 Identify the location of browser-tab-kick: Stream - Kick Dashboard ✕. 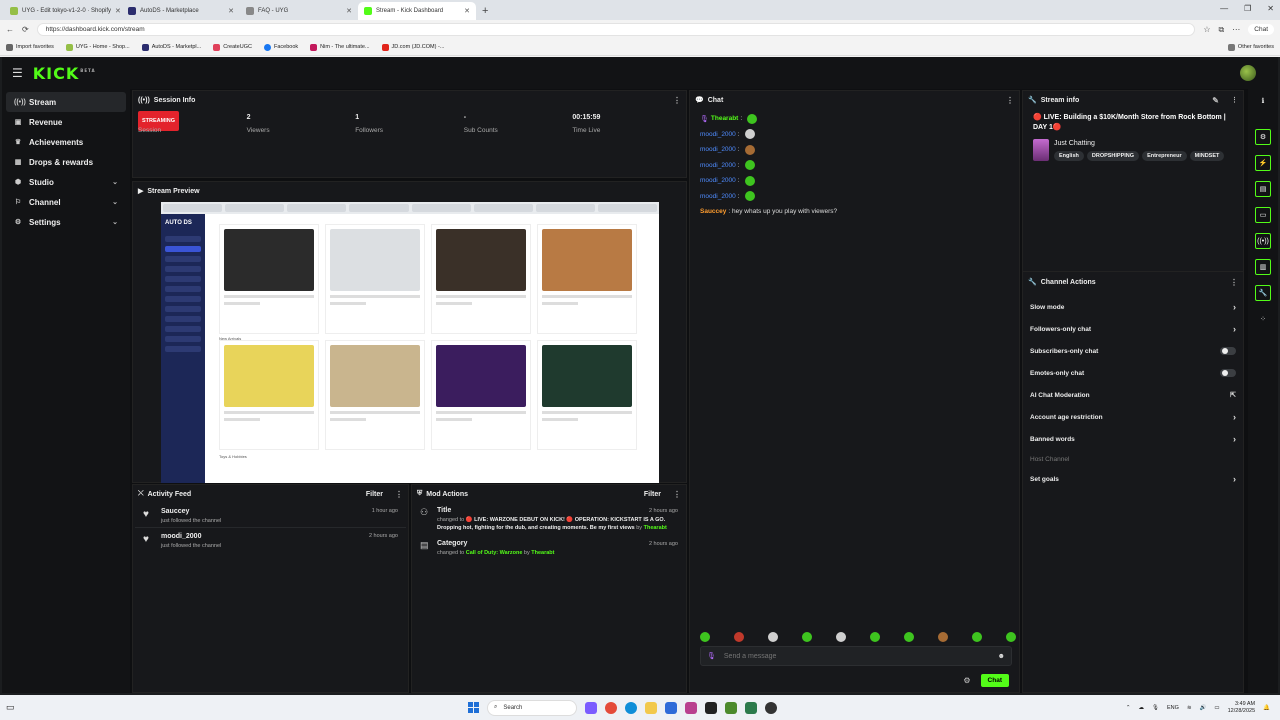
(417, 11).